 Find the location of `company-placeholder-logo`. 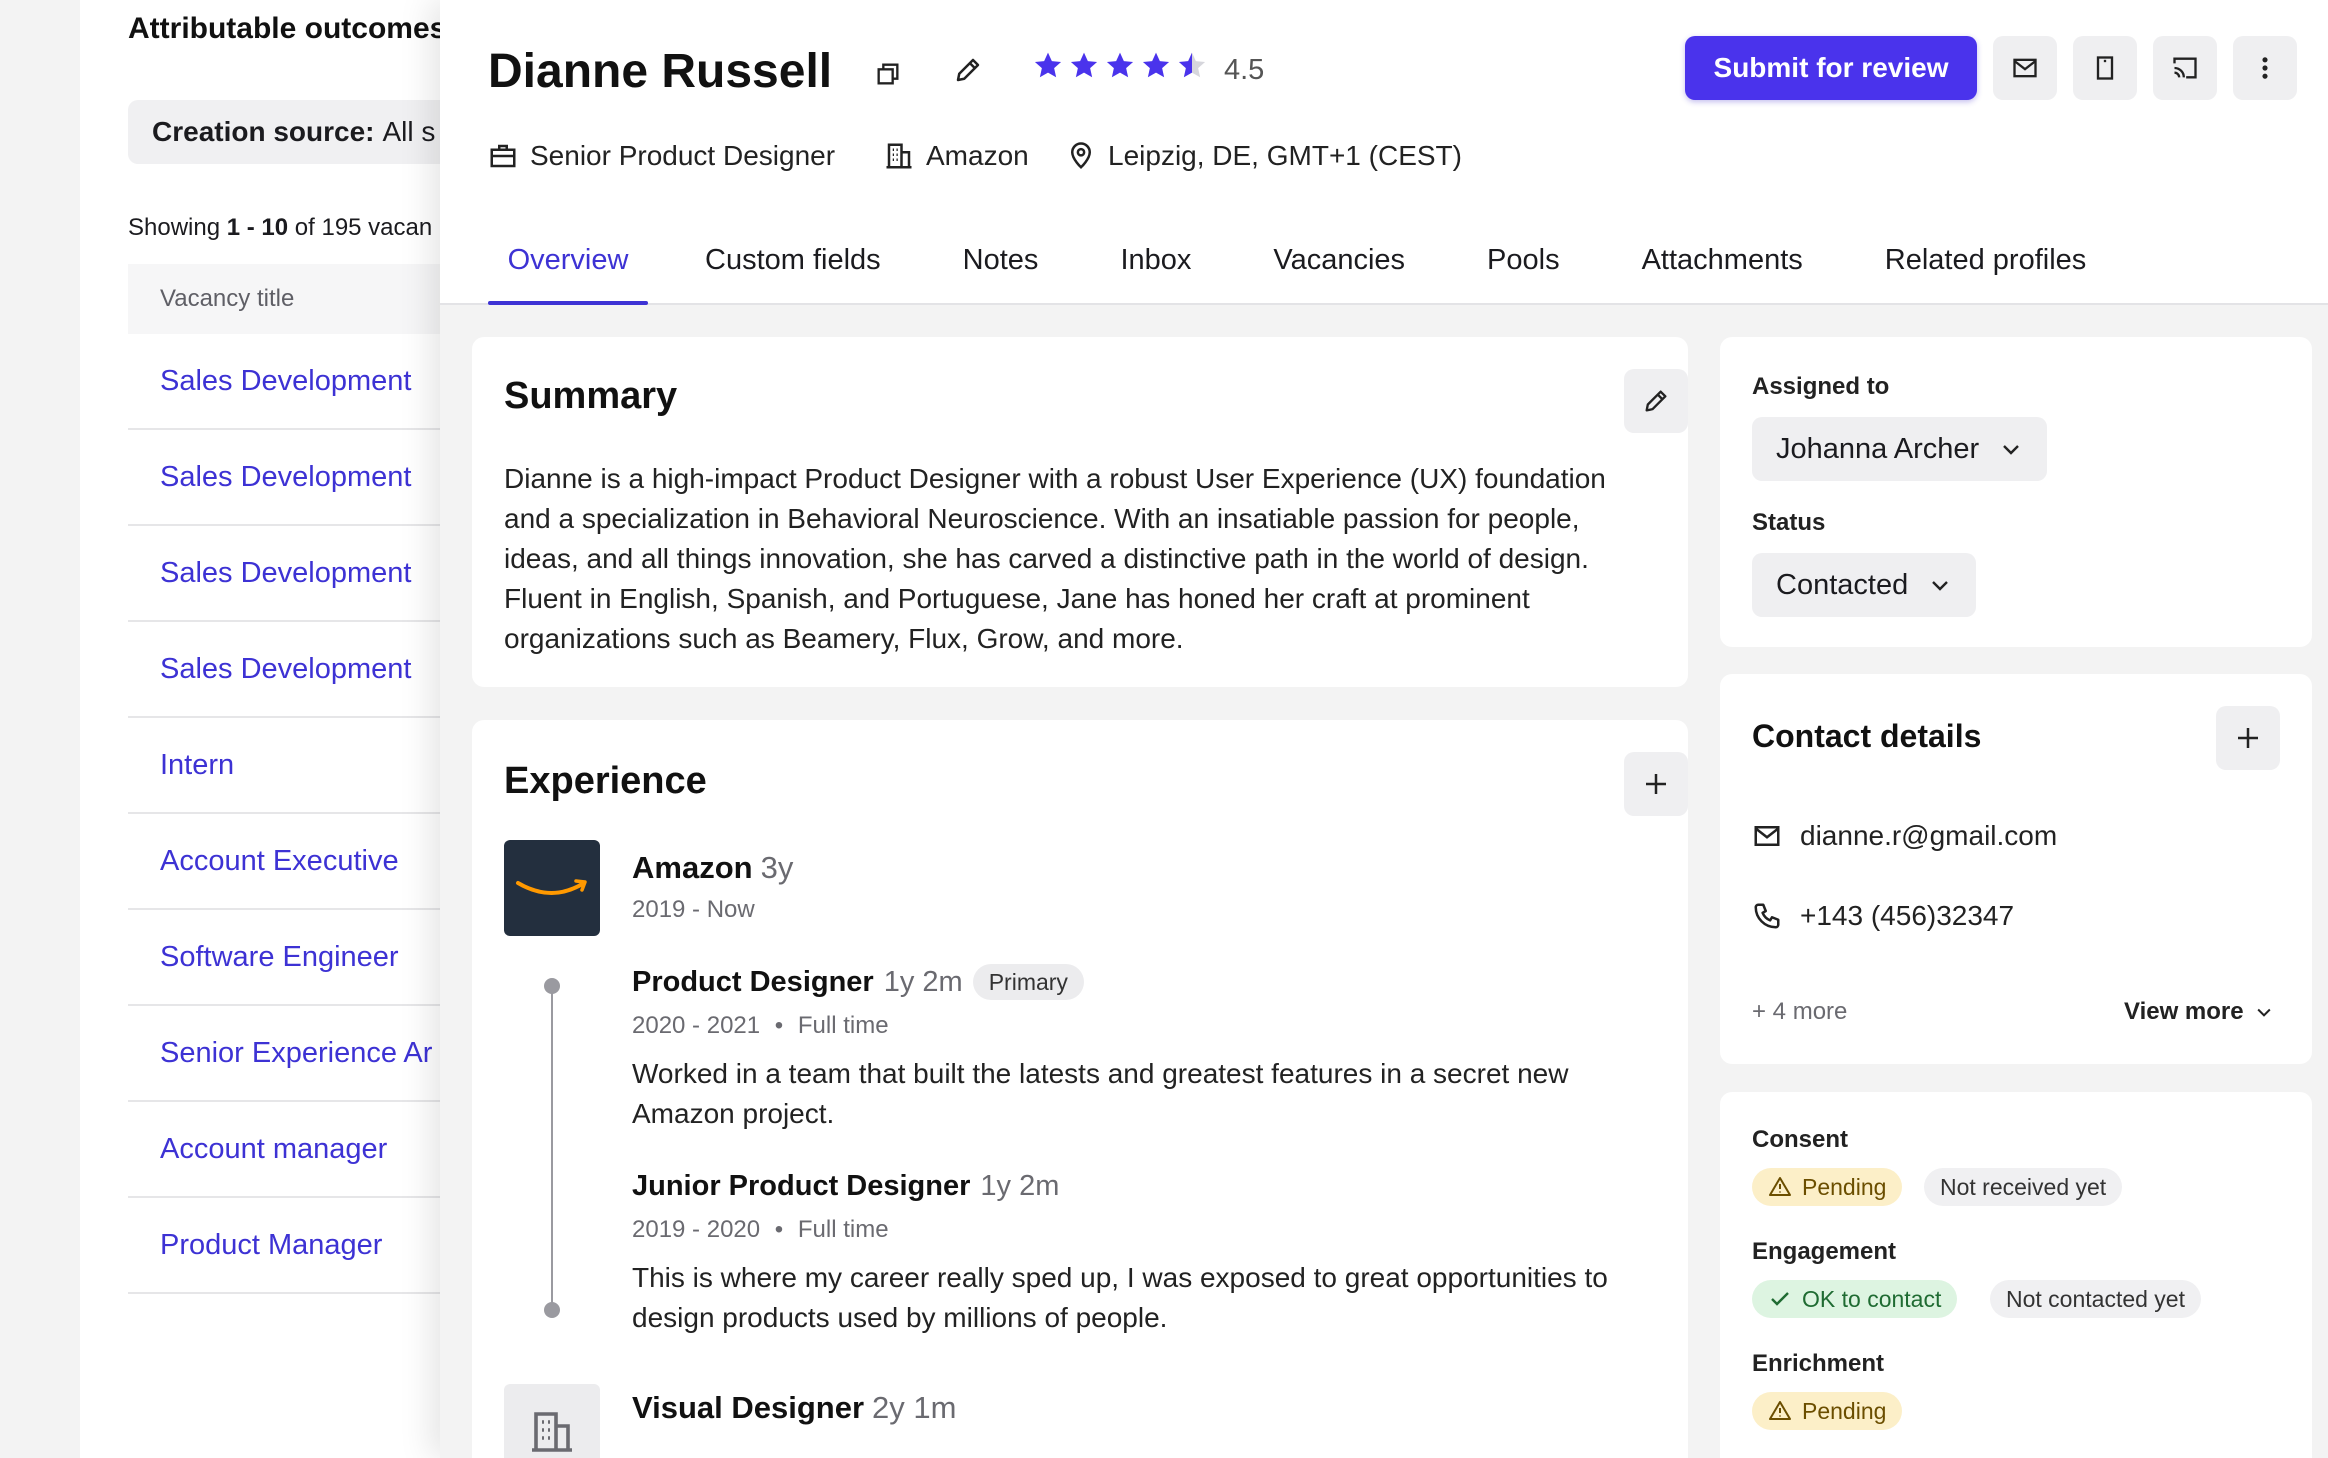

company-placeholder-logo is located at coordinates (552, 1421).